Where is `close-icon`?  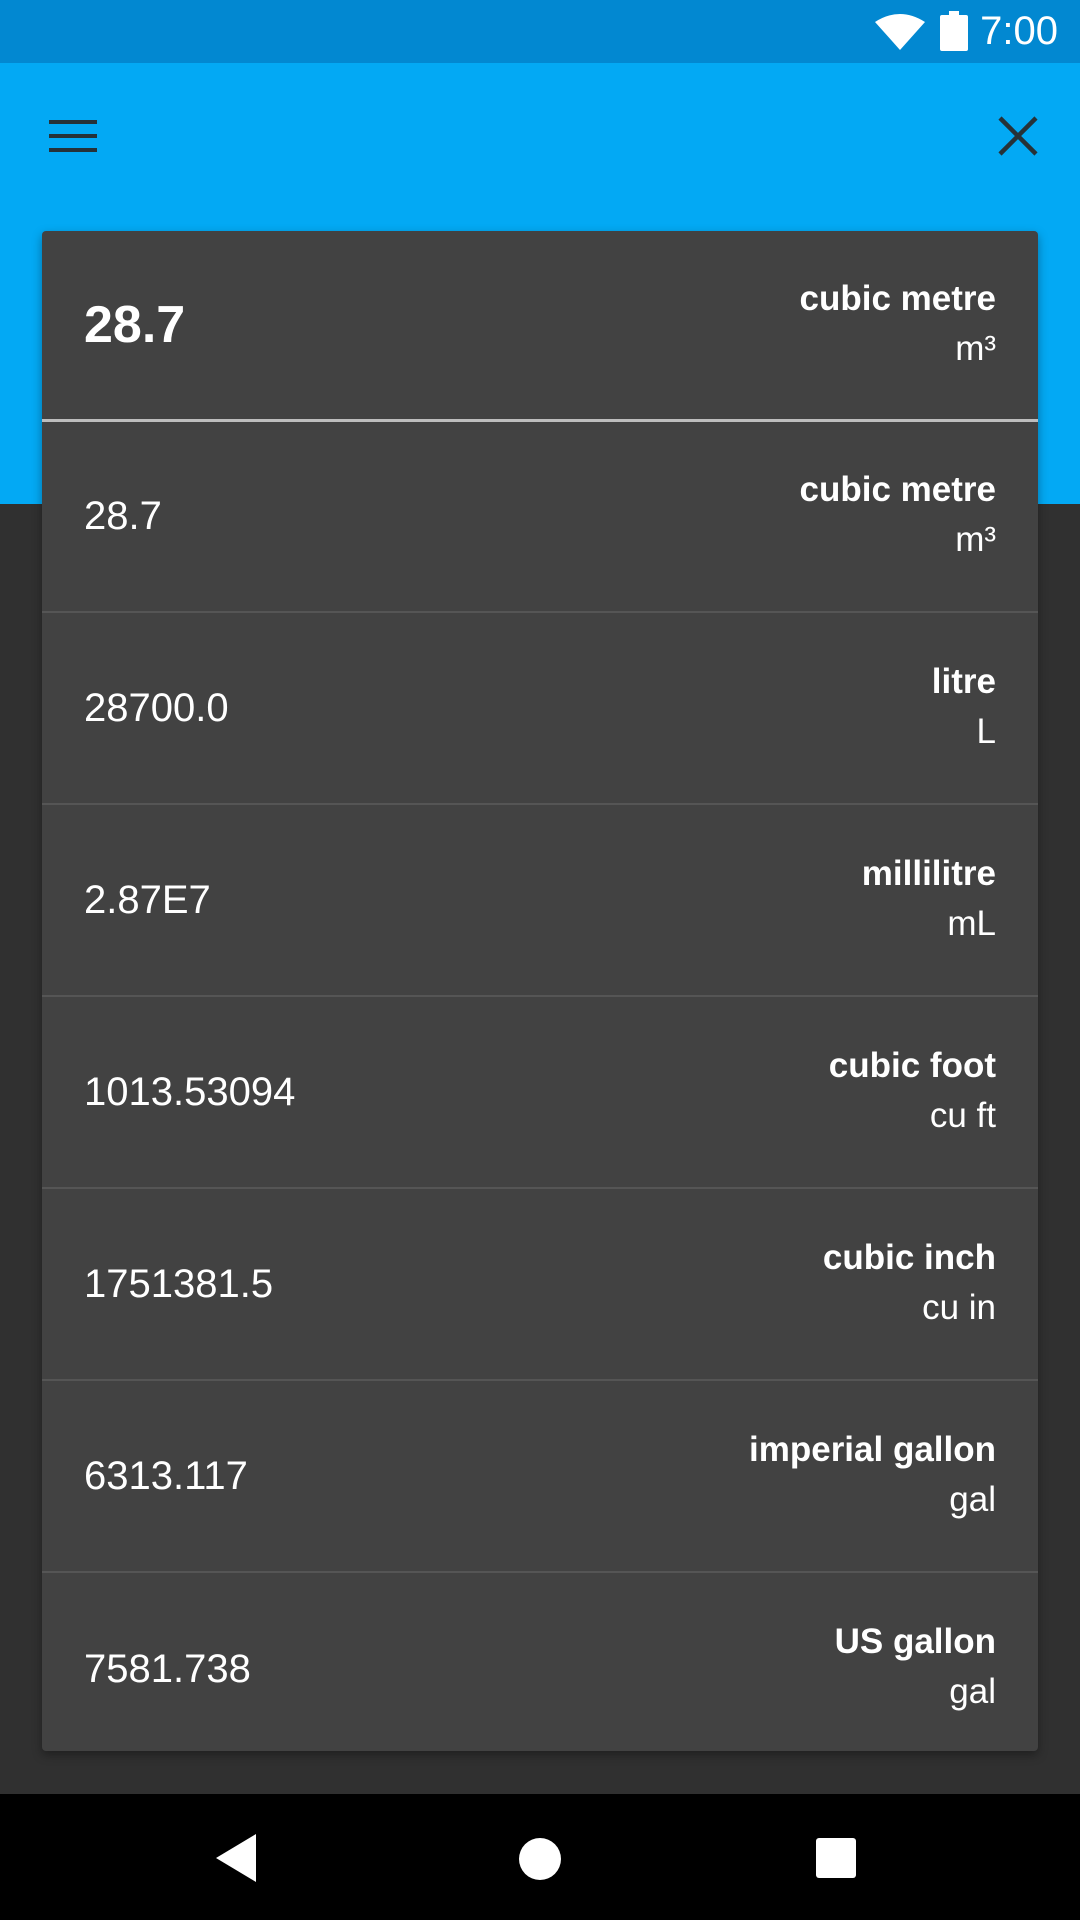
close-icon is located at coordinates (1018, 136).